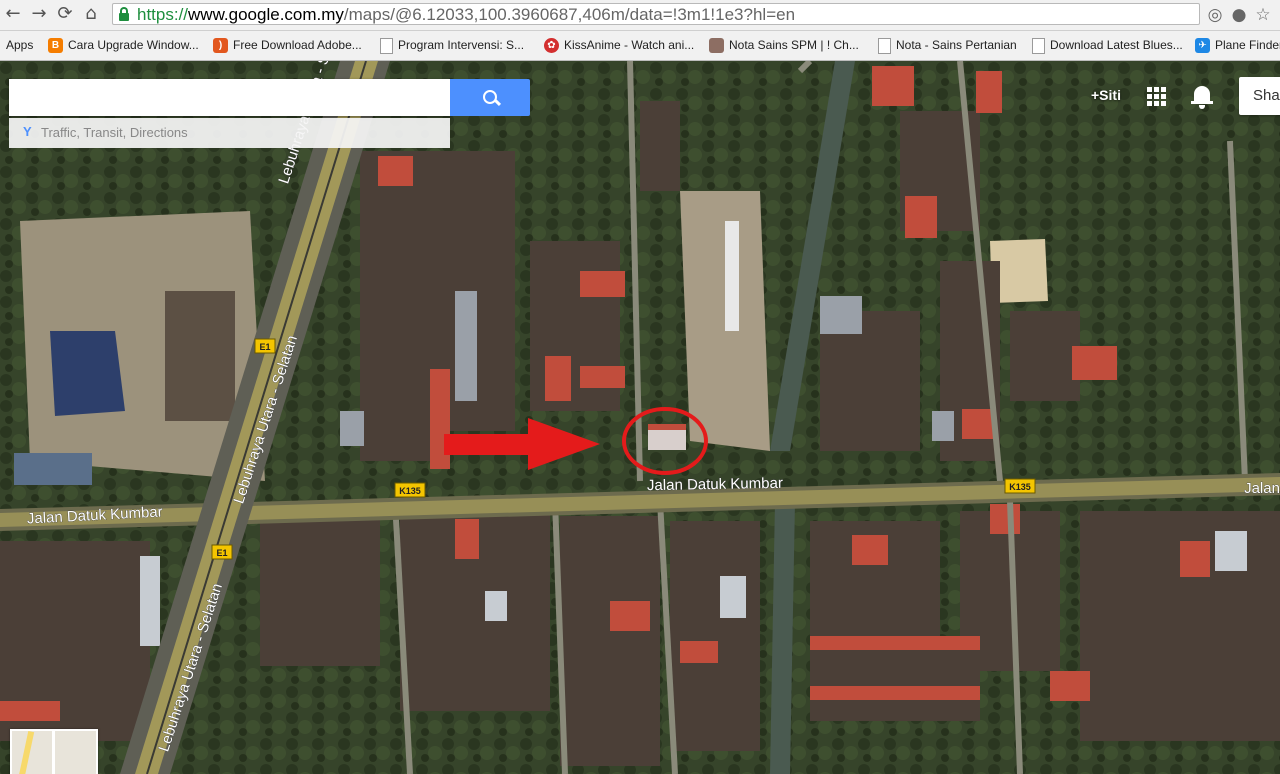 Image resolution: width=1280 pixels, height=774 pixels. Describe the element at coordinates (1237, 46) in the screenshot. I see `bookmark-item: ✈ Plane Finder` at that location.